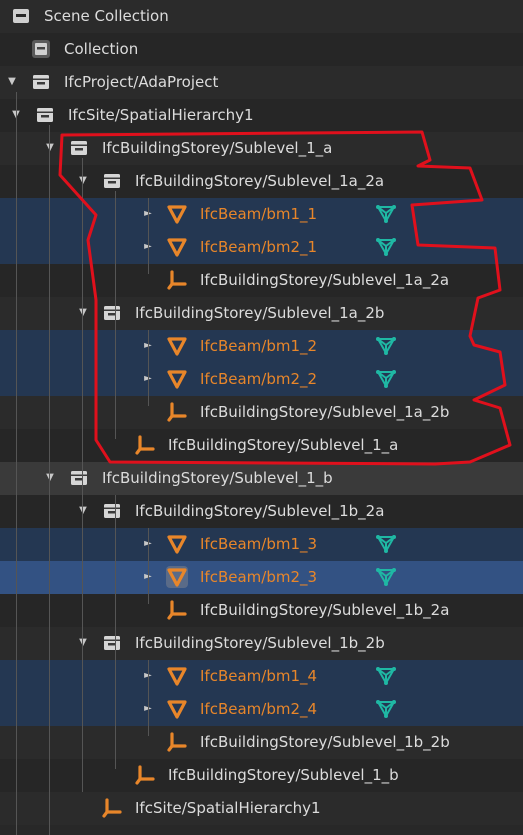  I want to click on outliner-row: ►IfcBeam/bm2_1, so click(261, 247).